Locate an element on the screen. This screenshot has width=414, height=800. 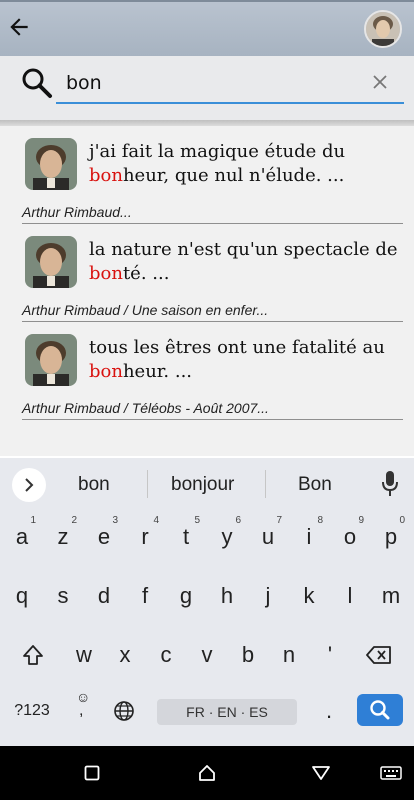
key-c: c is located at coordinates (166, 655).